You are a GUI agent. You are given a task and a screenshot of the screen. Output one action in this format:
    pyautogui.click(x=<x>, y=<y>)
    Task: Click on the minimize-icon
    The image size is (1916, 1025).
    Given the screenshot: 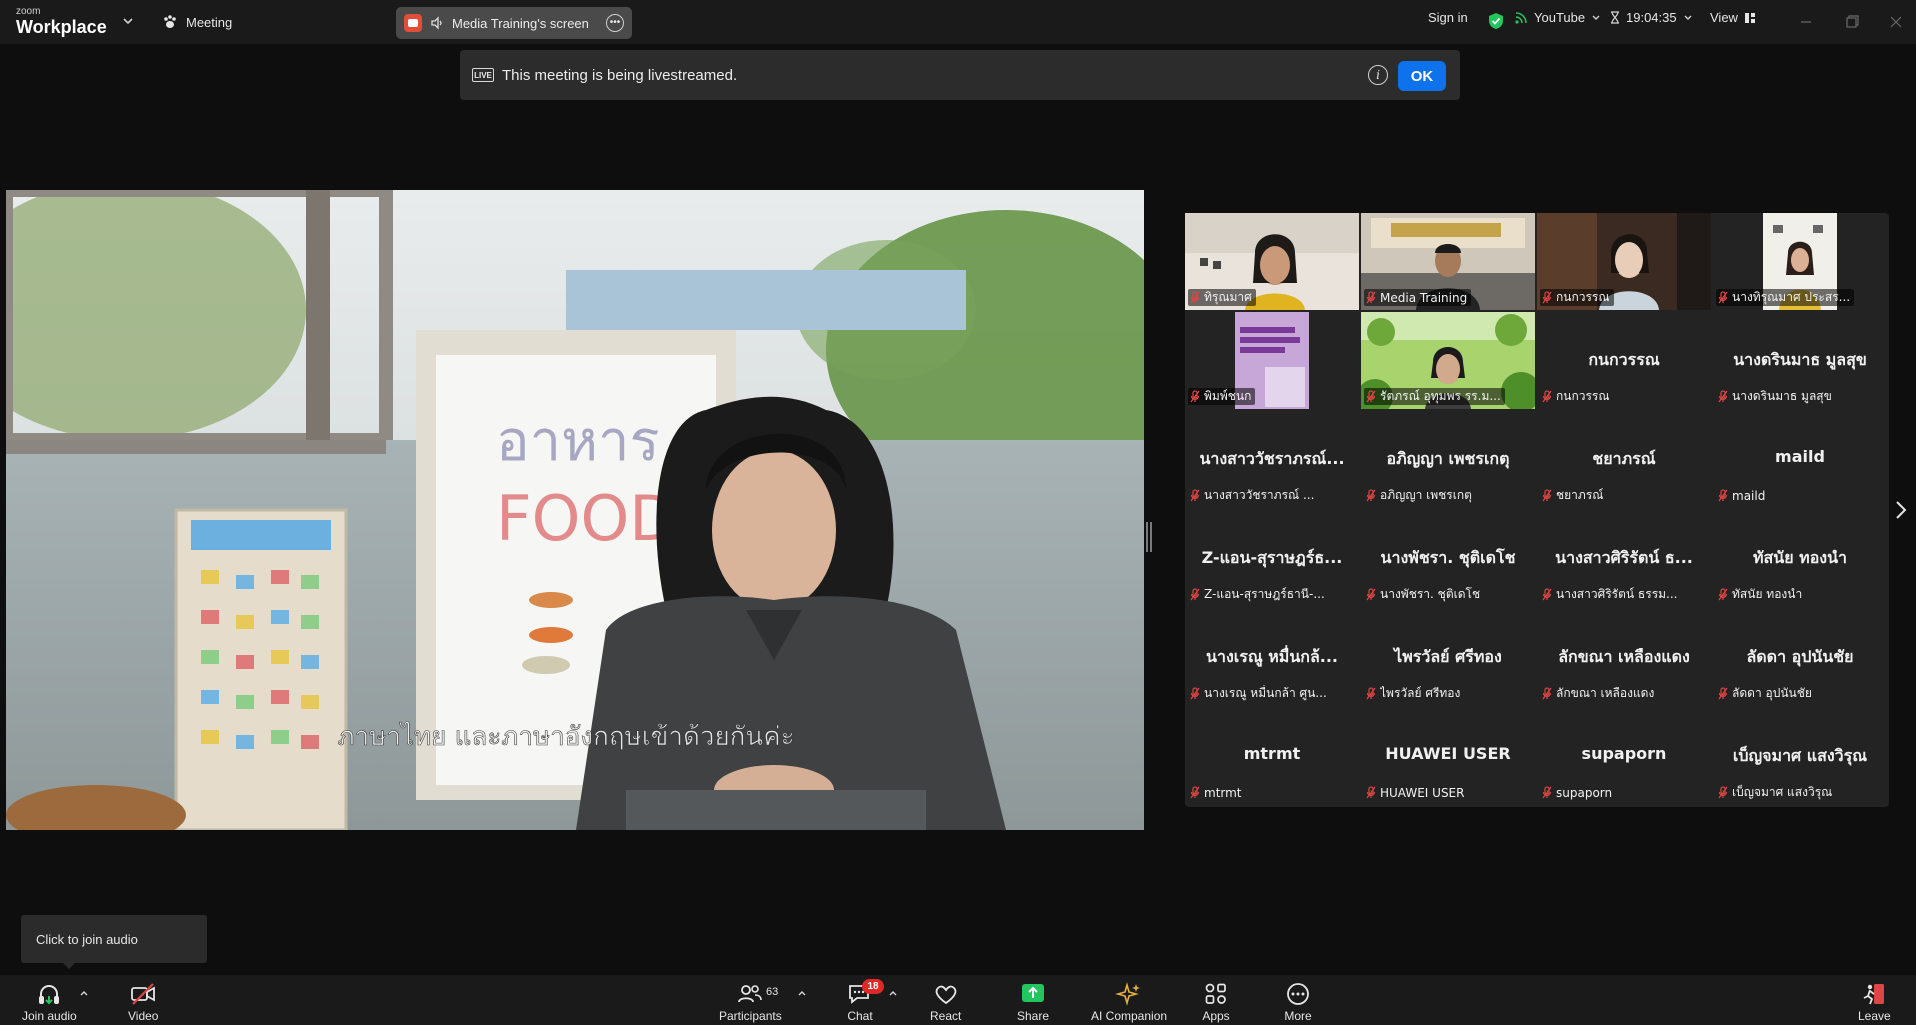 What is the action you would take?
    pyautogui.click(x=1806, y=22)
    